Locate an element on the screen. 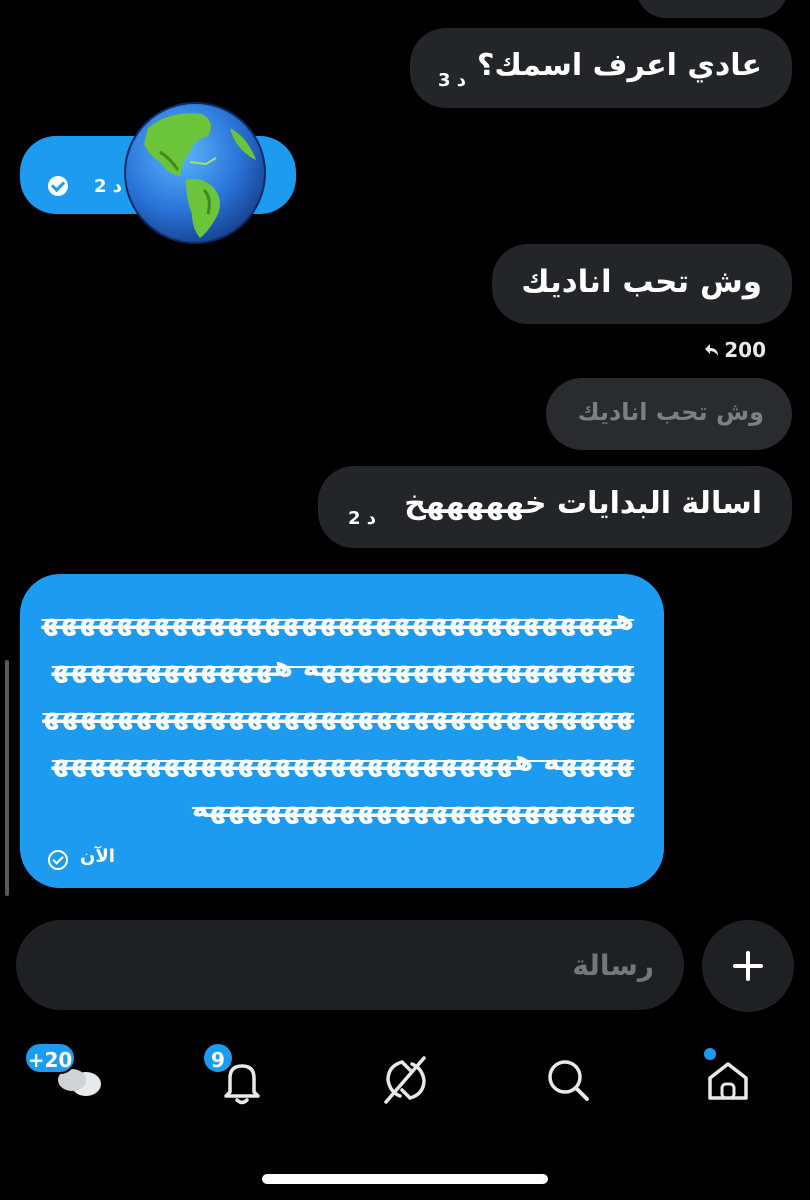 This screenshot has width=810, height=1200. message-bubble-received: عادي اعرف اسمك؟ 3 د is located at coordinates (601, 68).